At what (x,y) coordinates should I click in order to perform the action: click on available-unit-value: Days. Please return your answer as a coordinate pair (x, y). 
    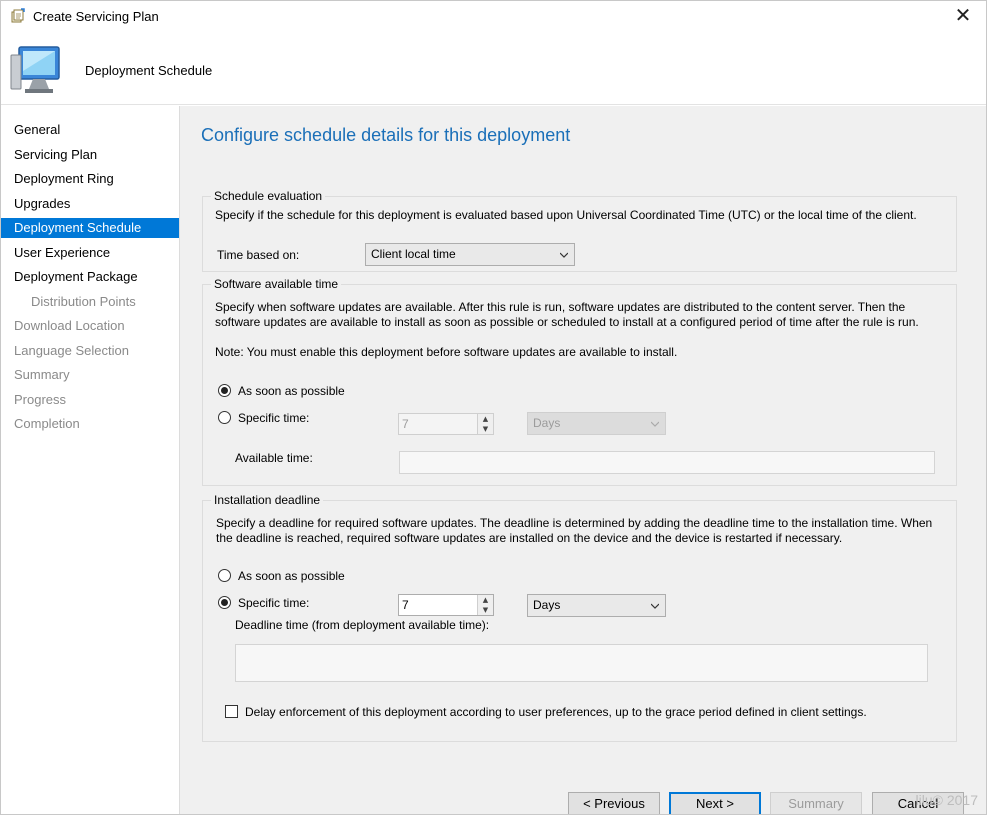
    Looking at the image, I should click on (547, 423).